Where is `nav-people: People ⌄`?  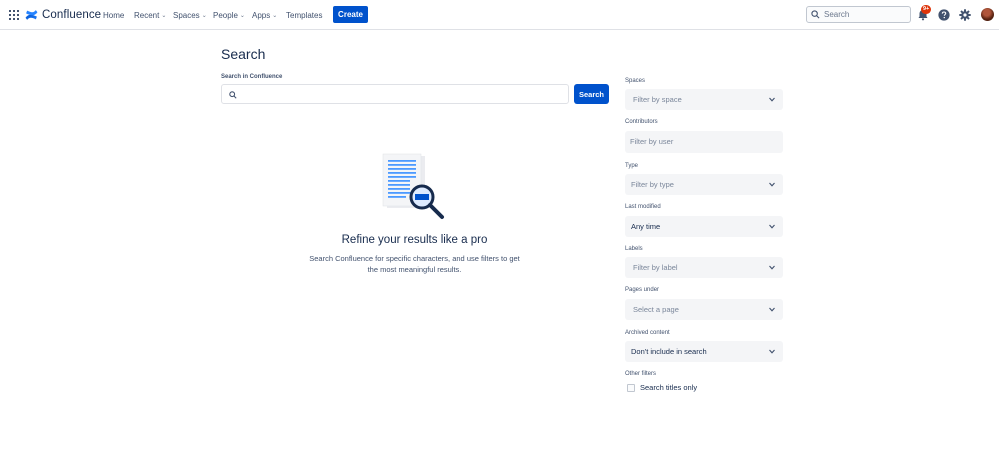
nav-people: People ⌄ is located at coordinates (229, 15).